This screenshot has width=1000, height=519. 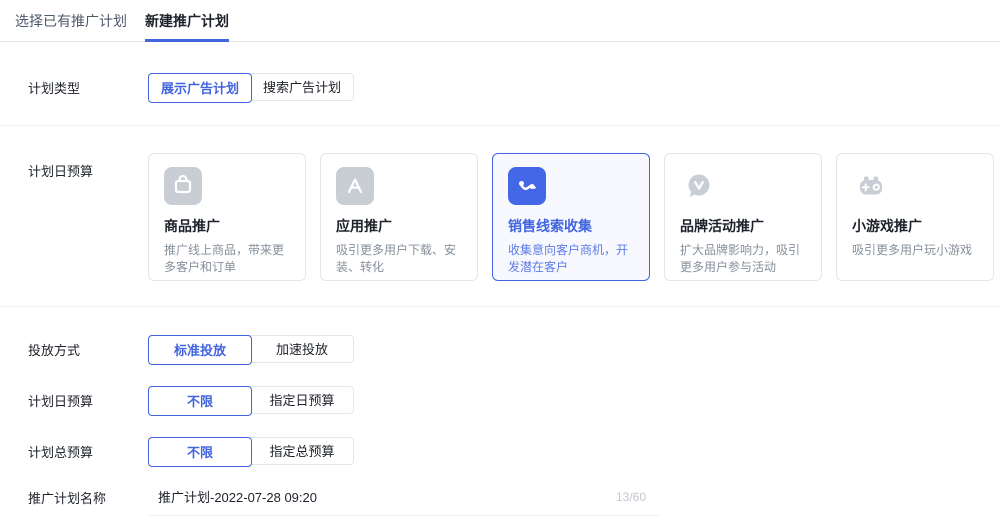 What do you see at coordinates (200, 88) in the screenshot?
I see `plan-type-option-display: 展示广告计划` at bounding box center [200, 88].